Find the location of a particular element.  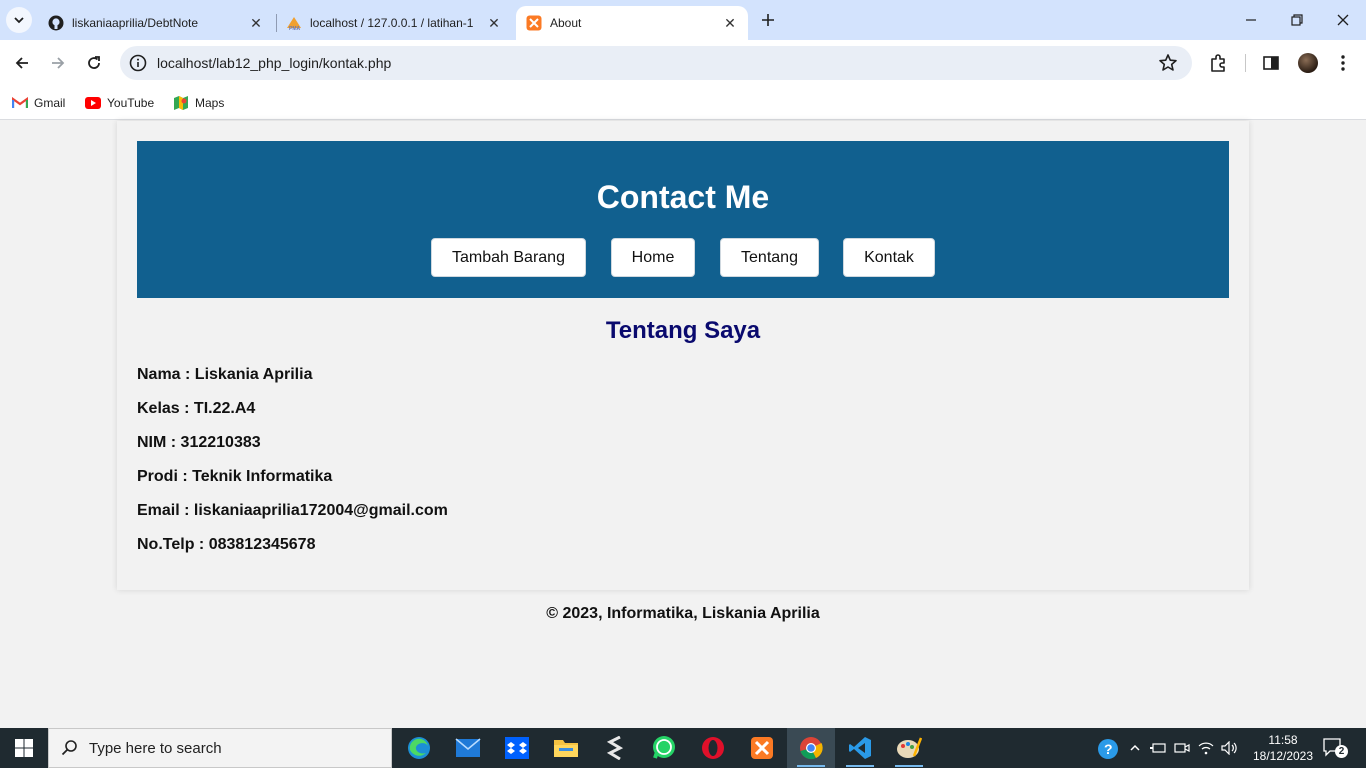

opera-icon is located at coordinates (713, 748).